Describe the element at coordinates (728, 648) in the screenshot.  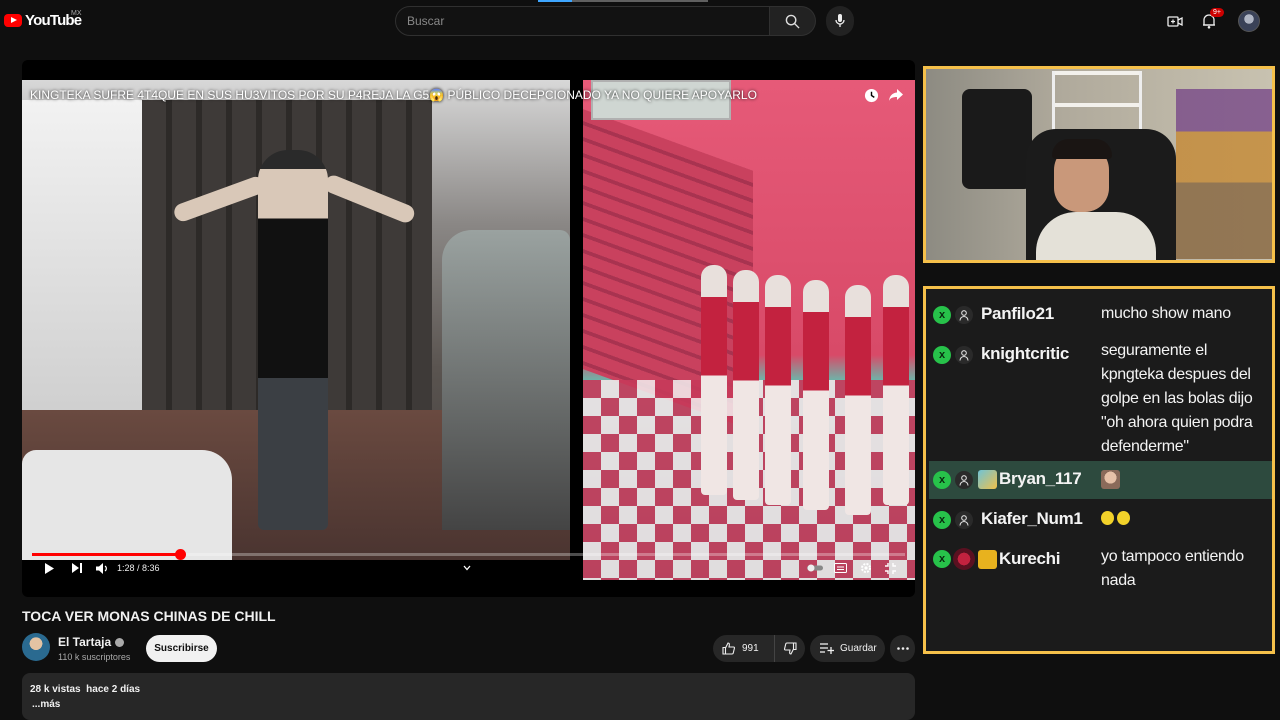
I see `thumbs-up-icon` at that location.